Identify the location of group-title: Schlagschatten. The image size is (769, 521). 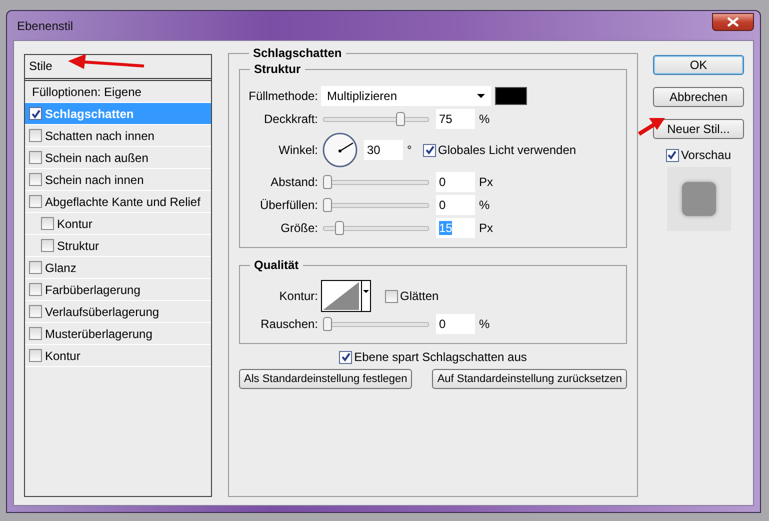
(297, 53).